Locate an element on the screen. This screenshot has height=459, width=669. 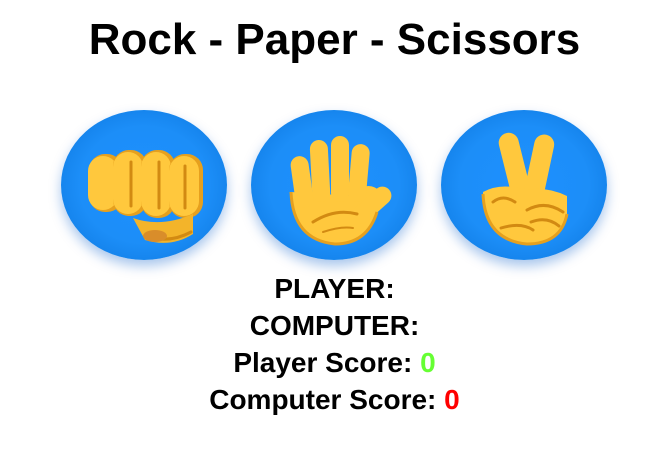
computer-score-value: 0 is located at coordinates (452, 399).